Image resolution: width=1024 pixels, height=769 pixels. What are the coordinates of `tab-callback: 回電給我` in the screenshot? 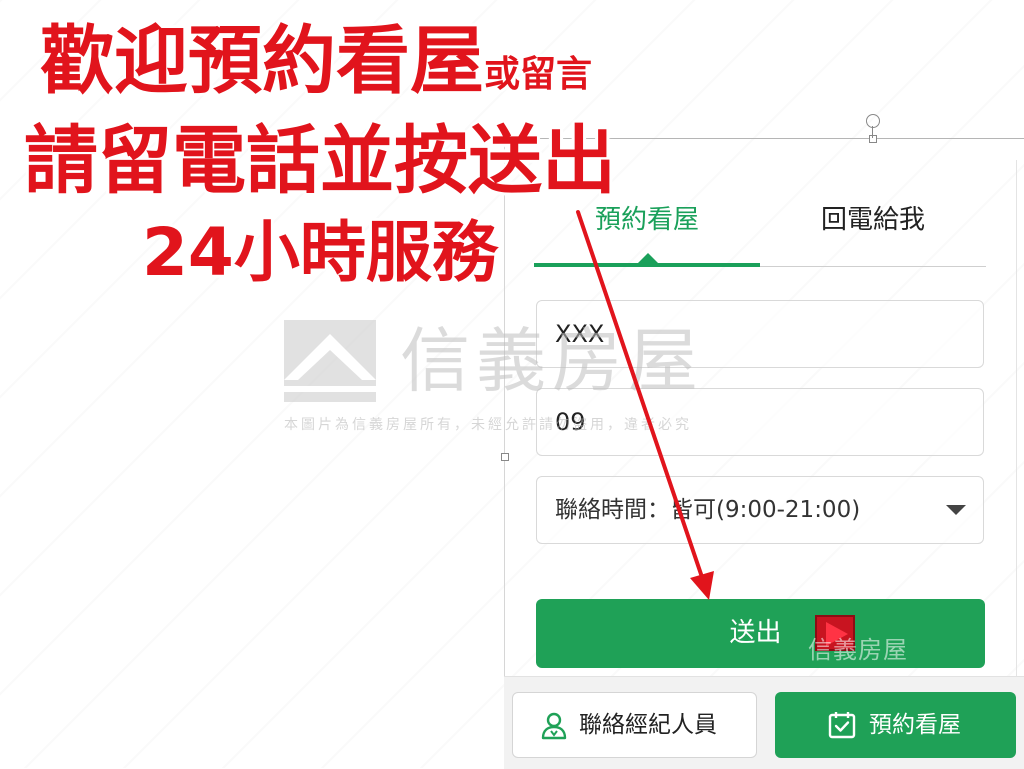 It's located at (873, 220).